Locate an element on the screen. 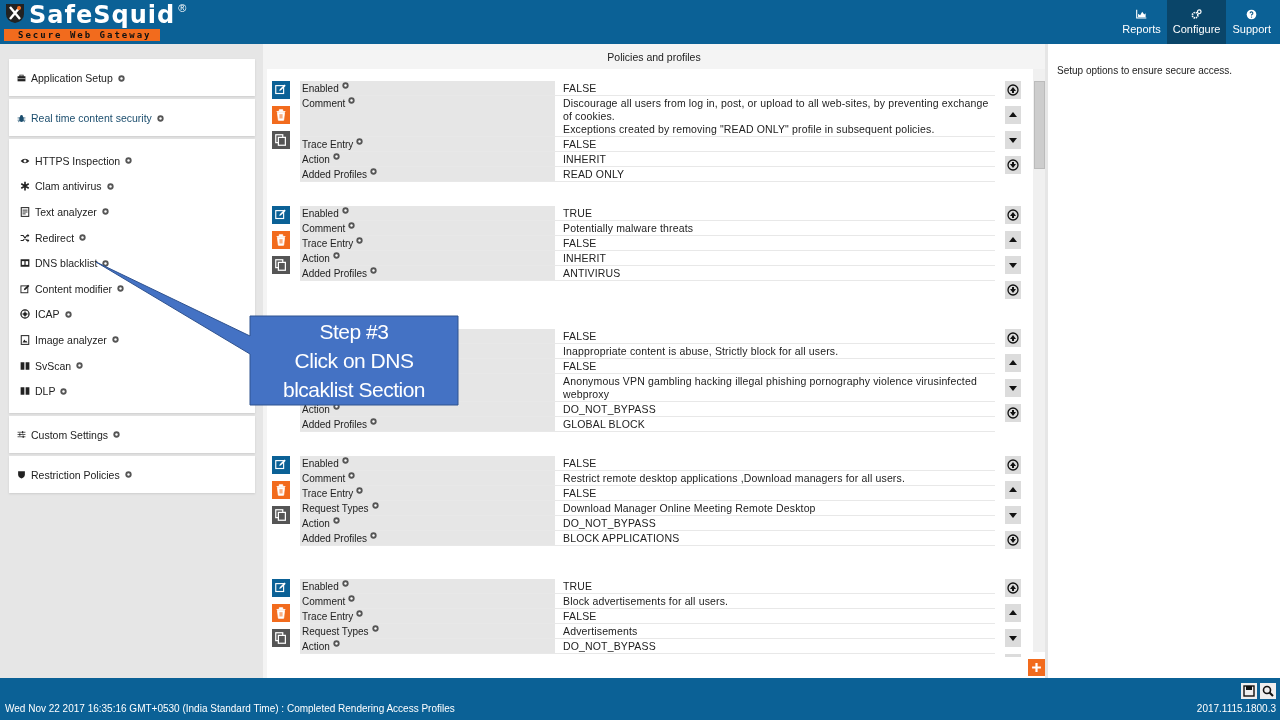 This screenshot has height=720, width=1280. trash-icon is located at coordinates (281, 240).